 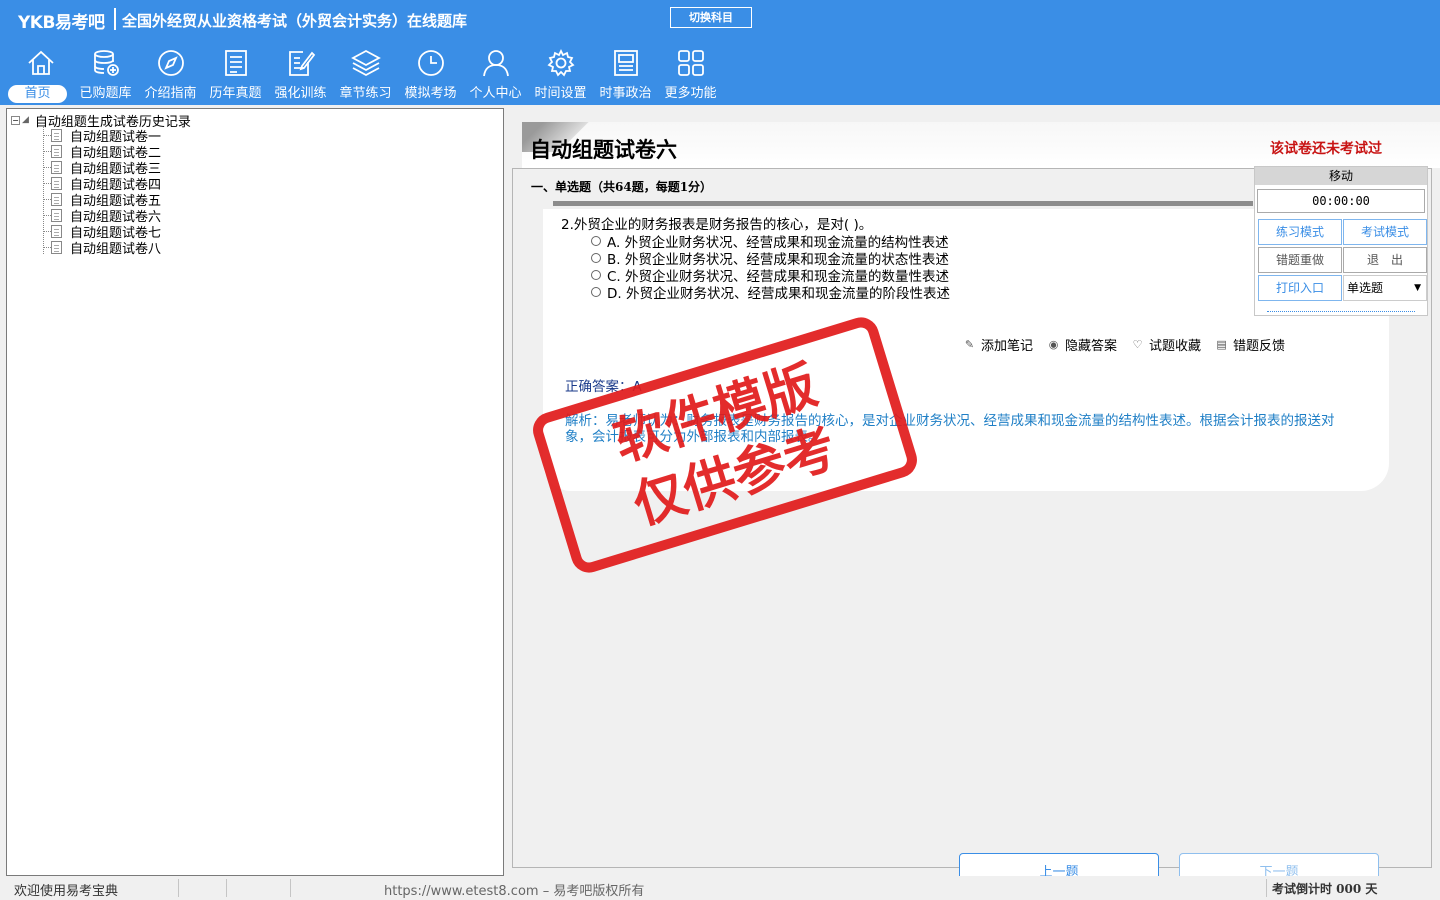 I want to click on redo-wrong-button: 错题重做, so click(x=1300, y=260).